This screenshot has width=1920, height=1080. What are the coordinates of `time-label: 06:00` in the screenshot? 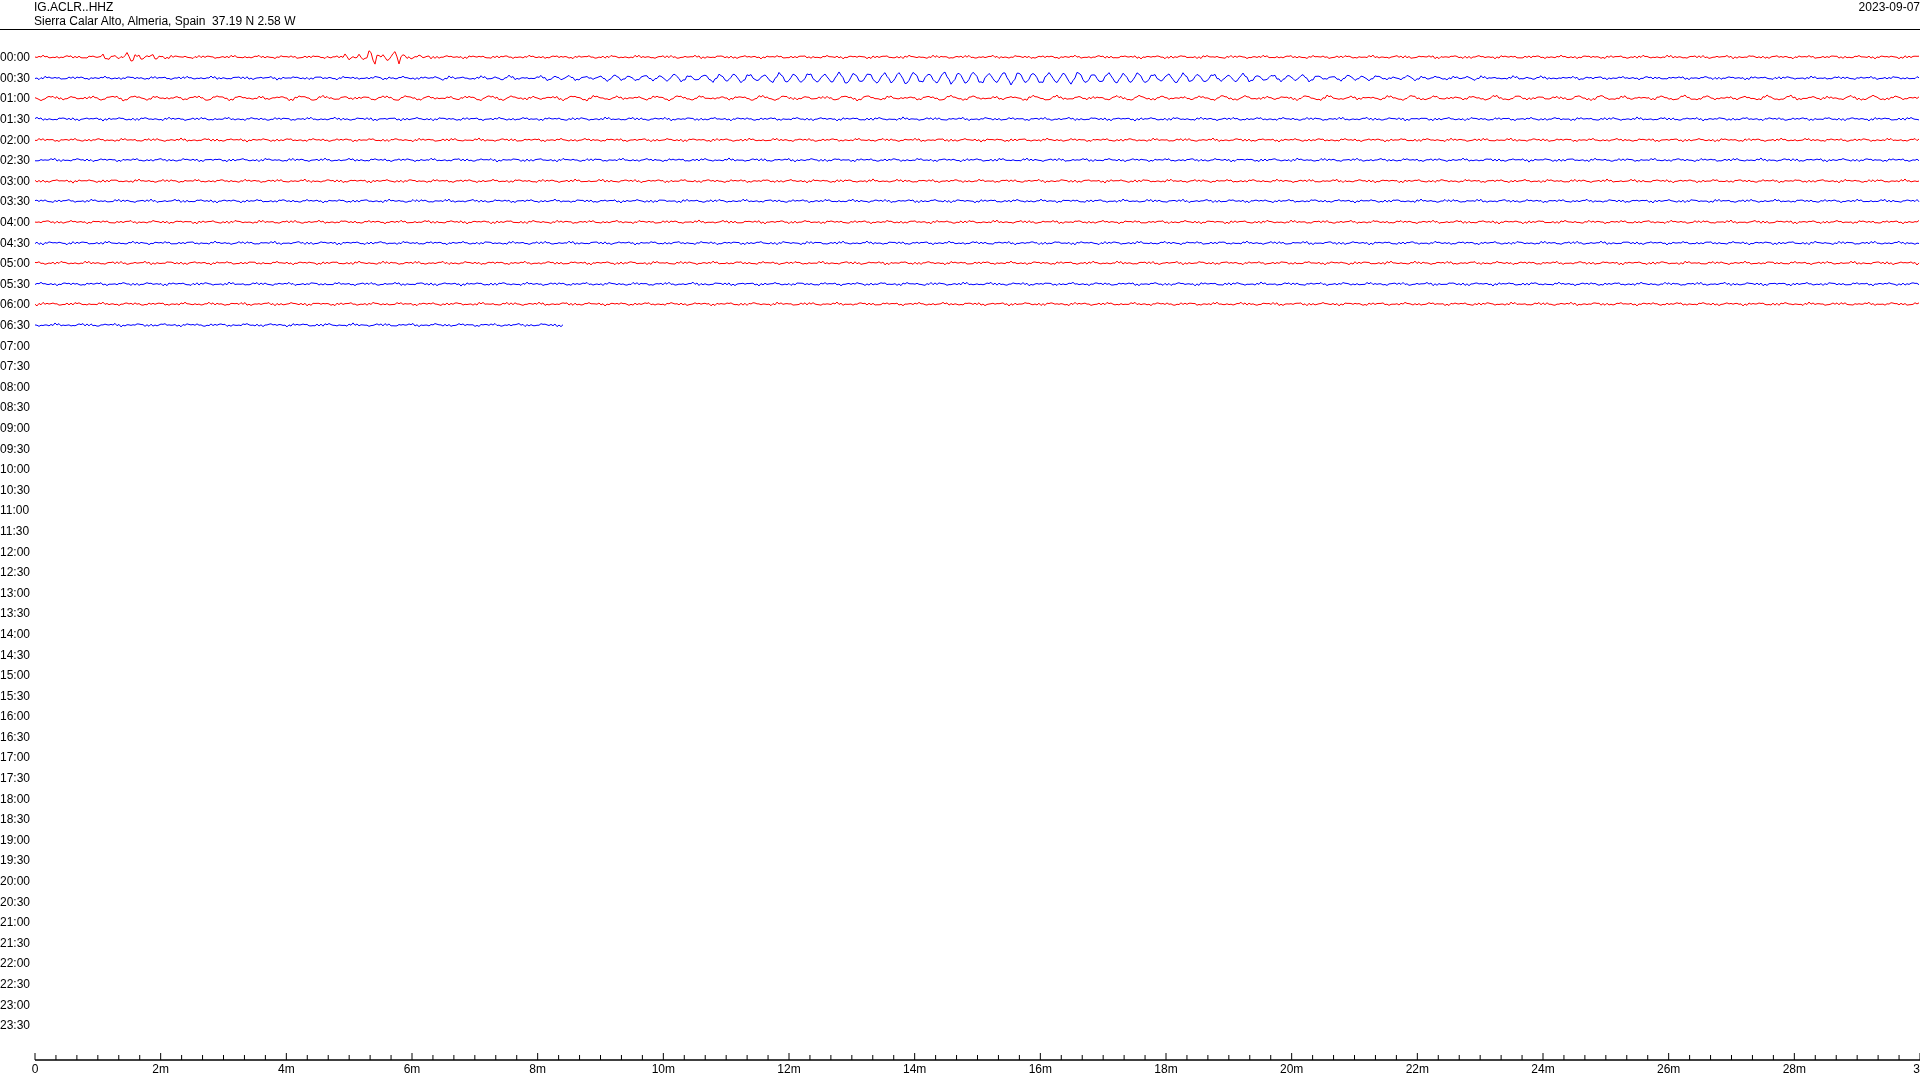 It's located at (16, 304).